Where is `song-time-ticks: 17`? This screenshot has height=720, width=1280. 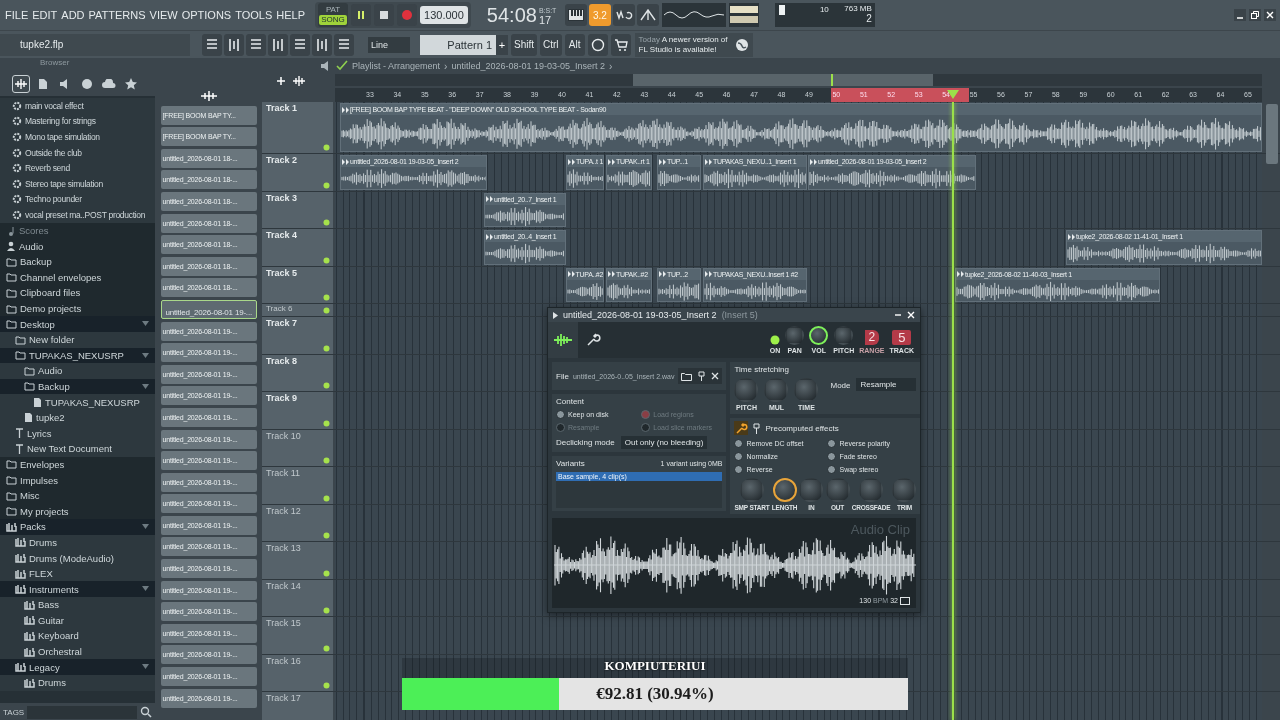
song-time-ticks: 17 is located at coordinates (545, 20).